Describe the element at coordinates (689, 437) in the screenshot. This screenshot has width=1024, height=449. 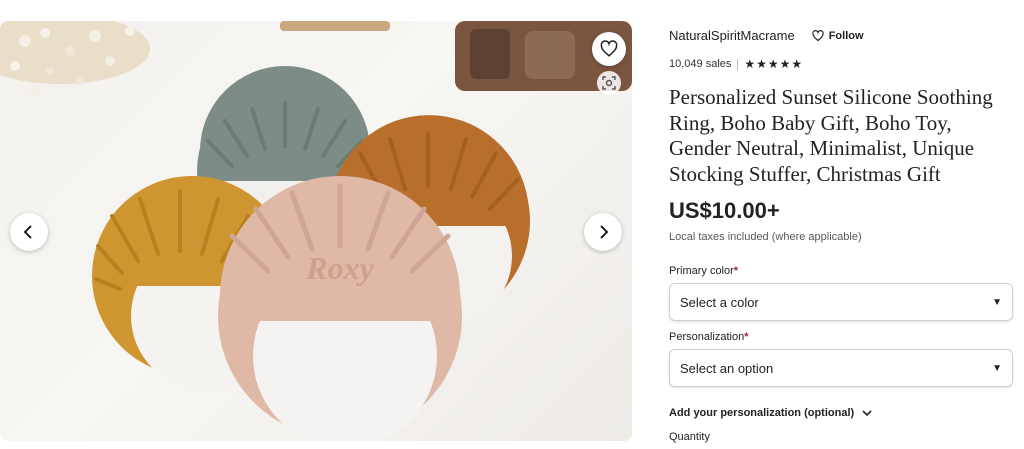
I see `quantity-label: Quantity` at that location.